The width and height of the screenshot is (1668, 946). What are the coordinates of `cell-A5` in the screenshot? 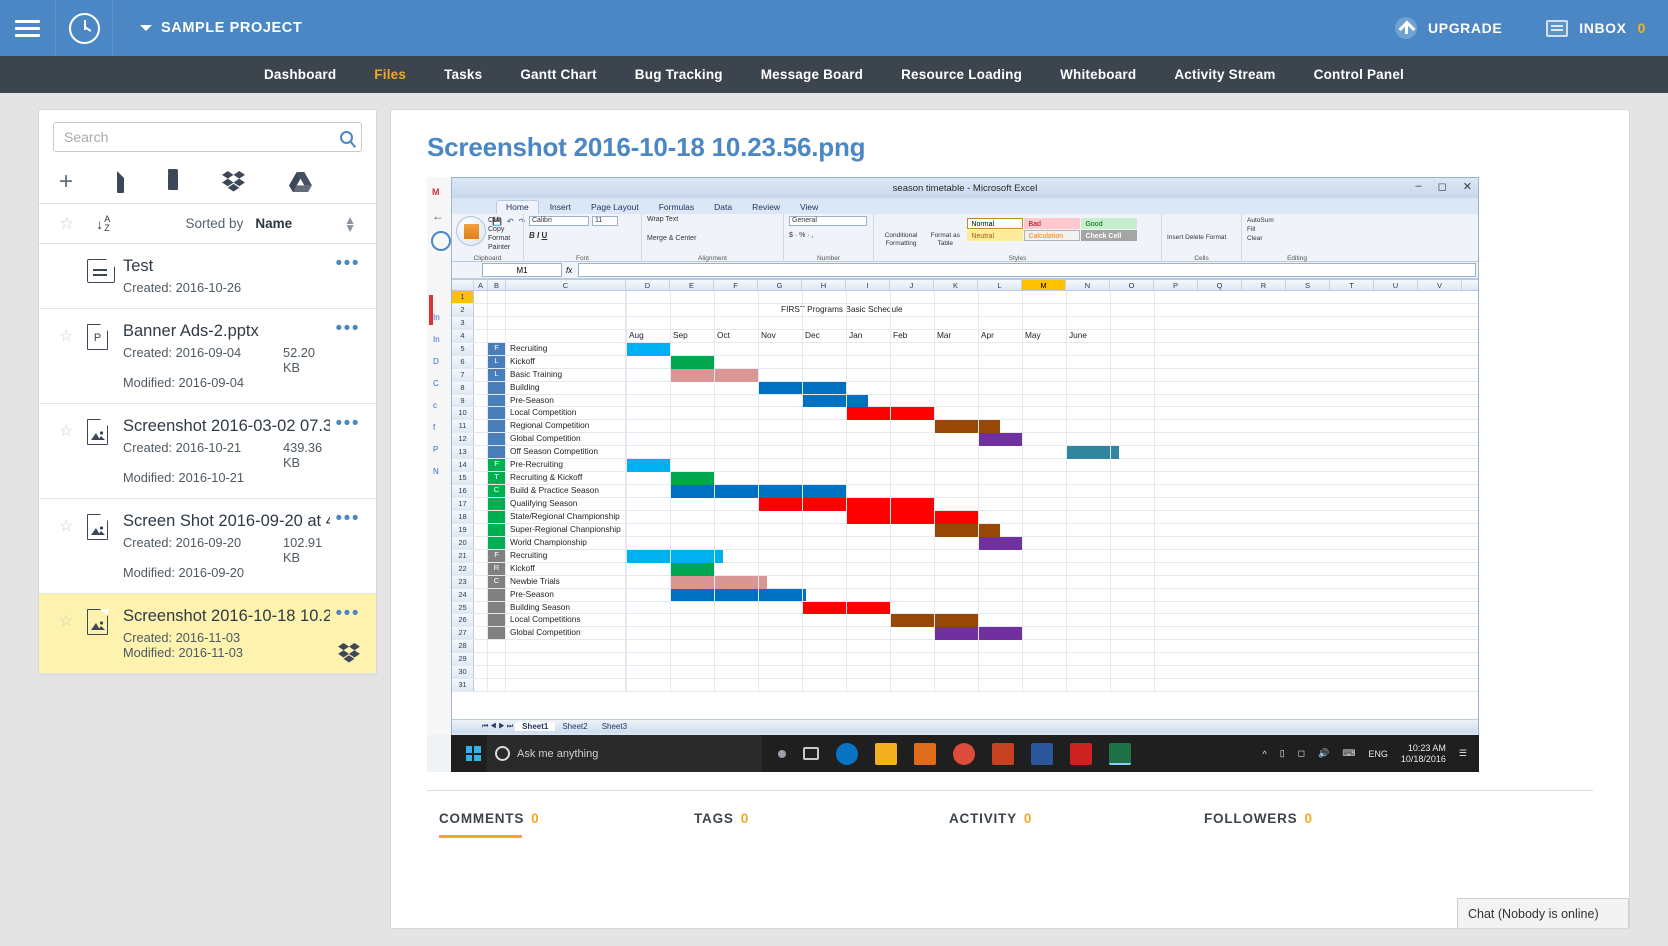 It's located at (481, 348).